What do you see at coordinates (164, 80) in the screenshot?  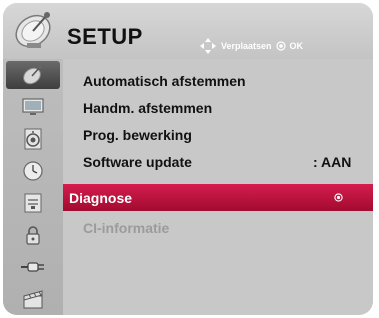 I see `menu-item-label: Automatisch afstemmen` at bounding box center [164, 80].